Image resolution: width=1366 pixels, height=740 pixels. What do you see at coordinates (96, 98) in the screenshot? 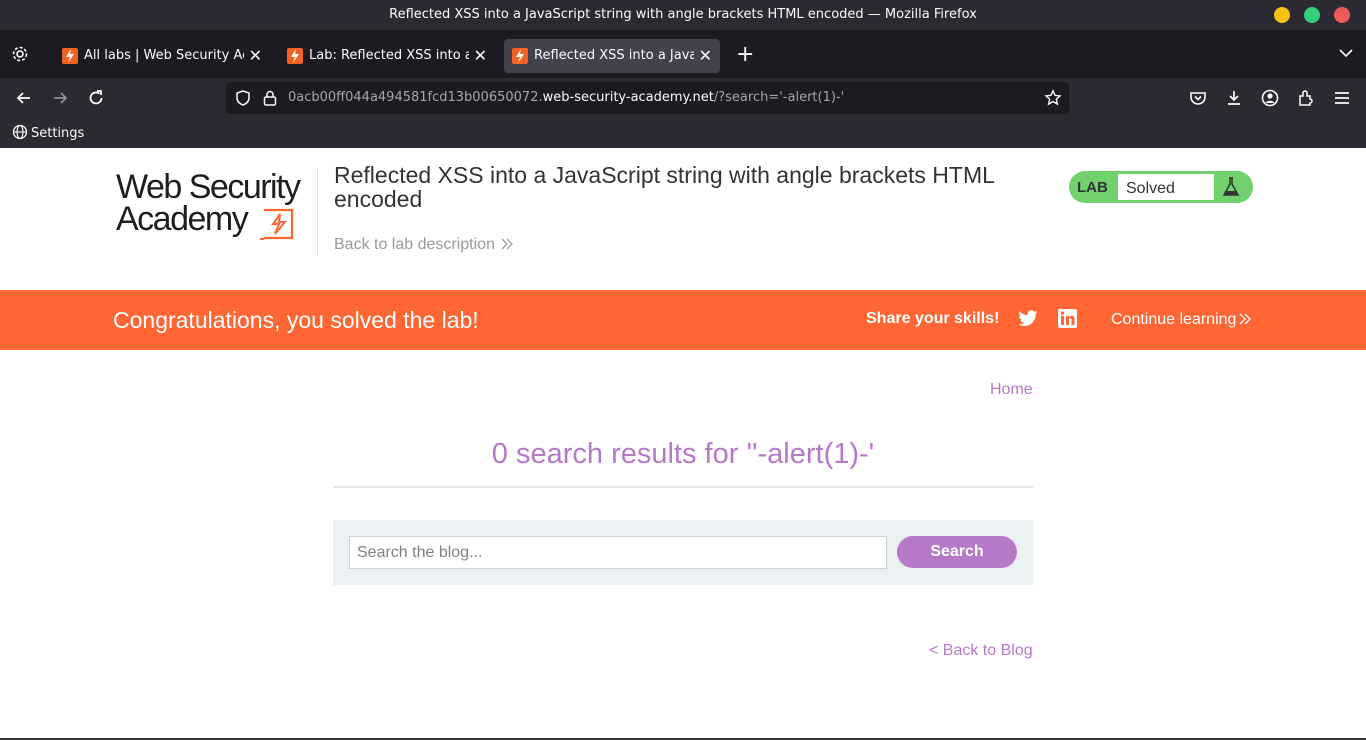
I see `reload-icon` at bounding box center [96, 98].